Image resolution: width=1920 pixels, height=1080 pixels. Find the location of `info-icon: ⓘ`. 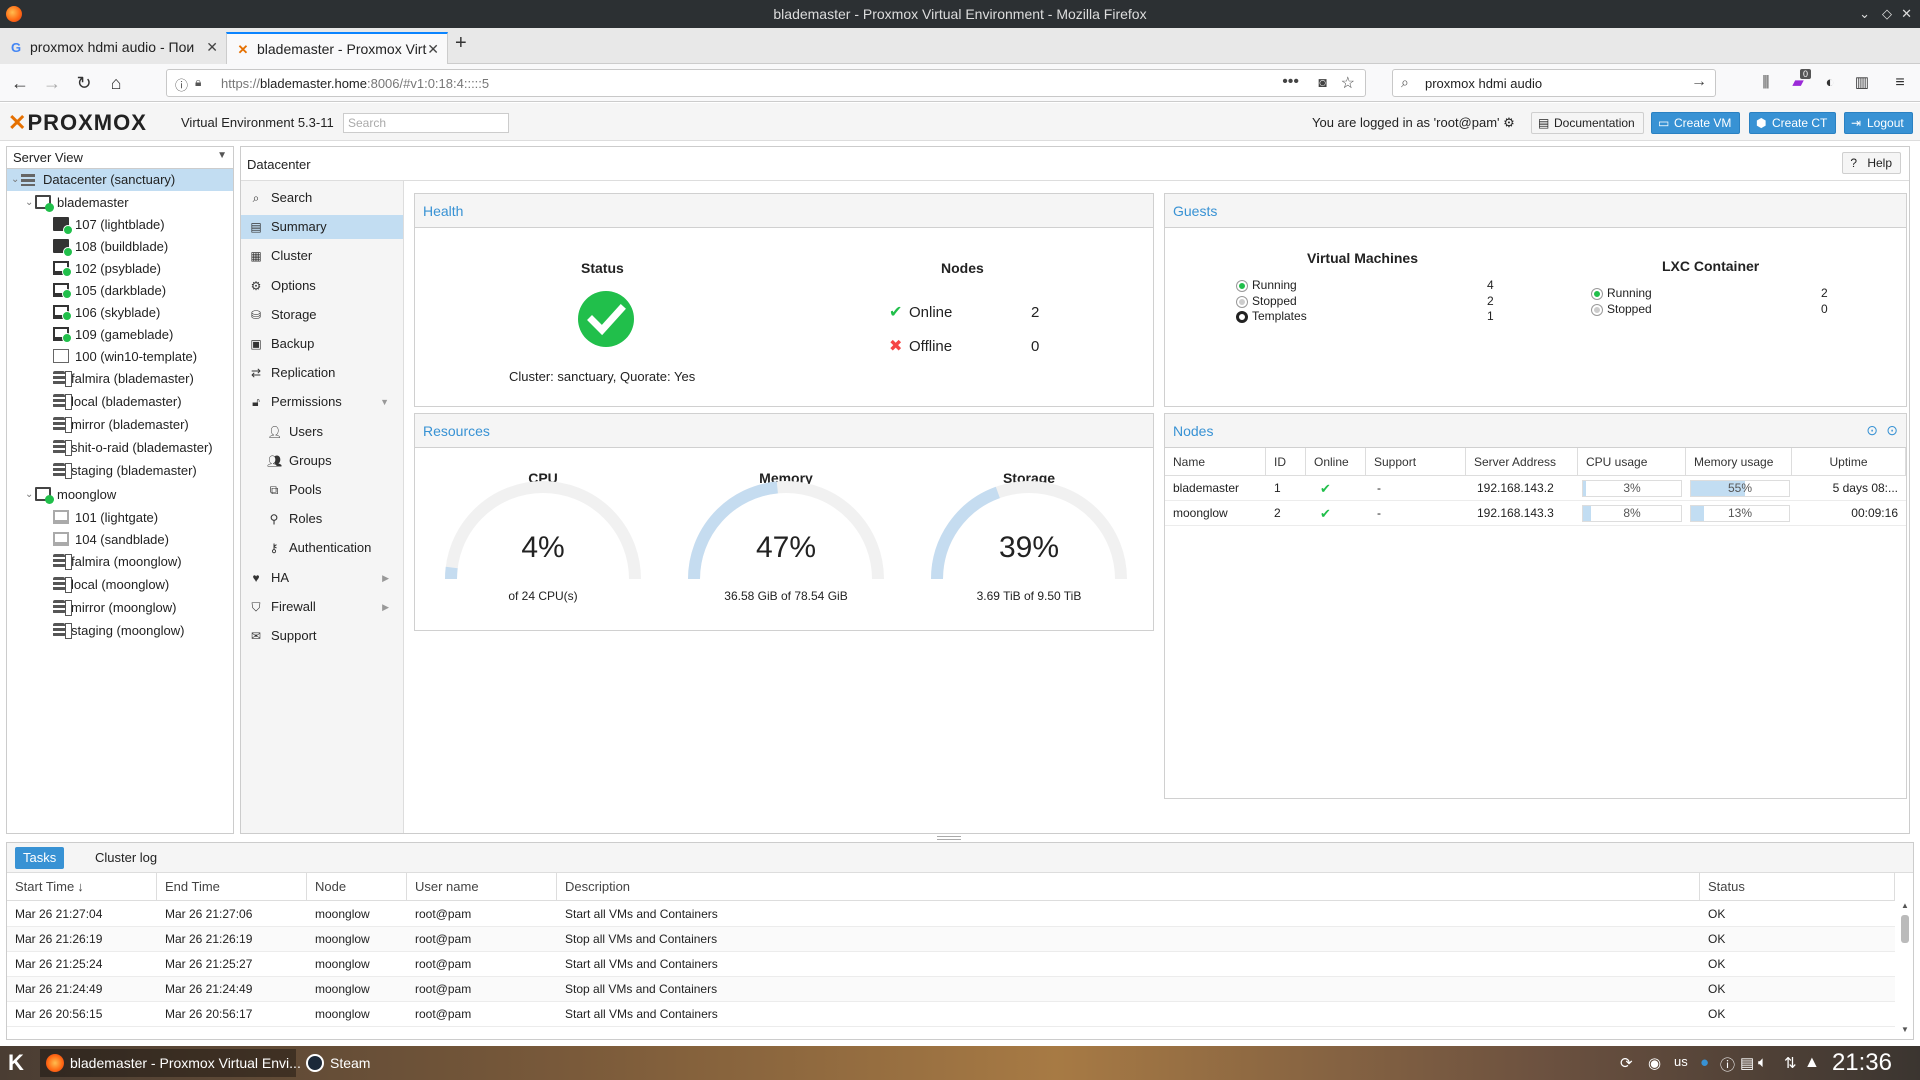

info-icon: ⓘ is located at coordinates (181, 84).